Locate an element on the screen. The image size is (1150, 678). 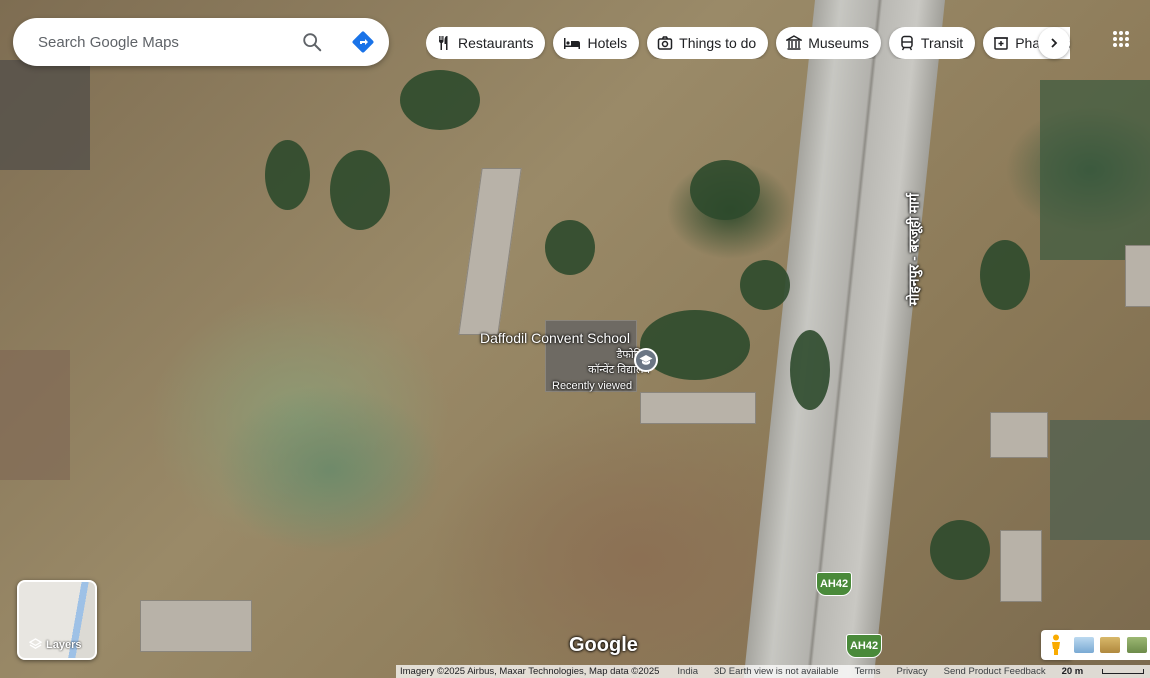
thumbnail-satellite is located at coordinates (1136, 645).